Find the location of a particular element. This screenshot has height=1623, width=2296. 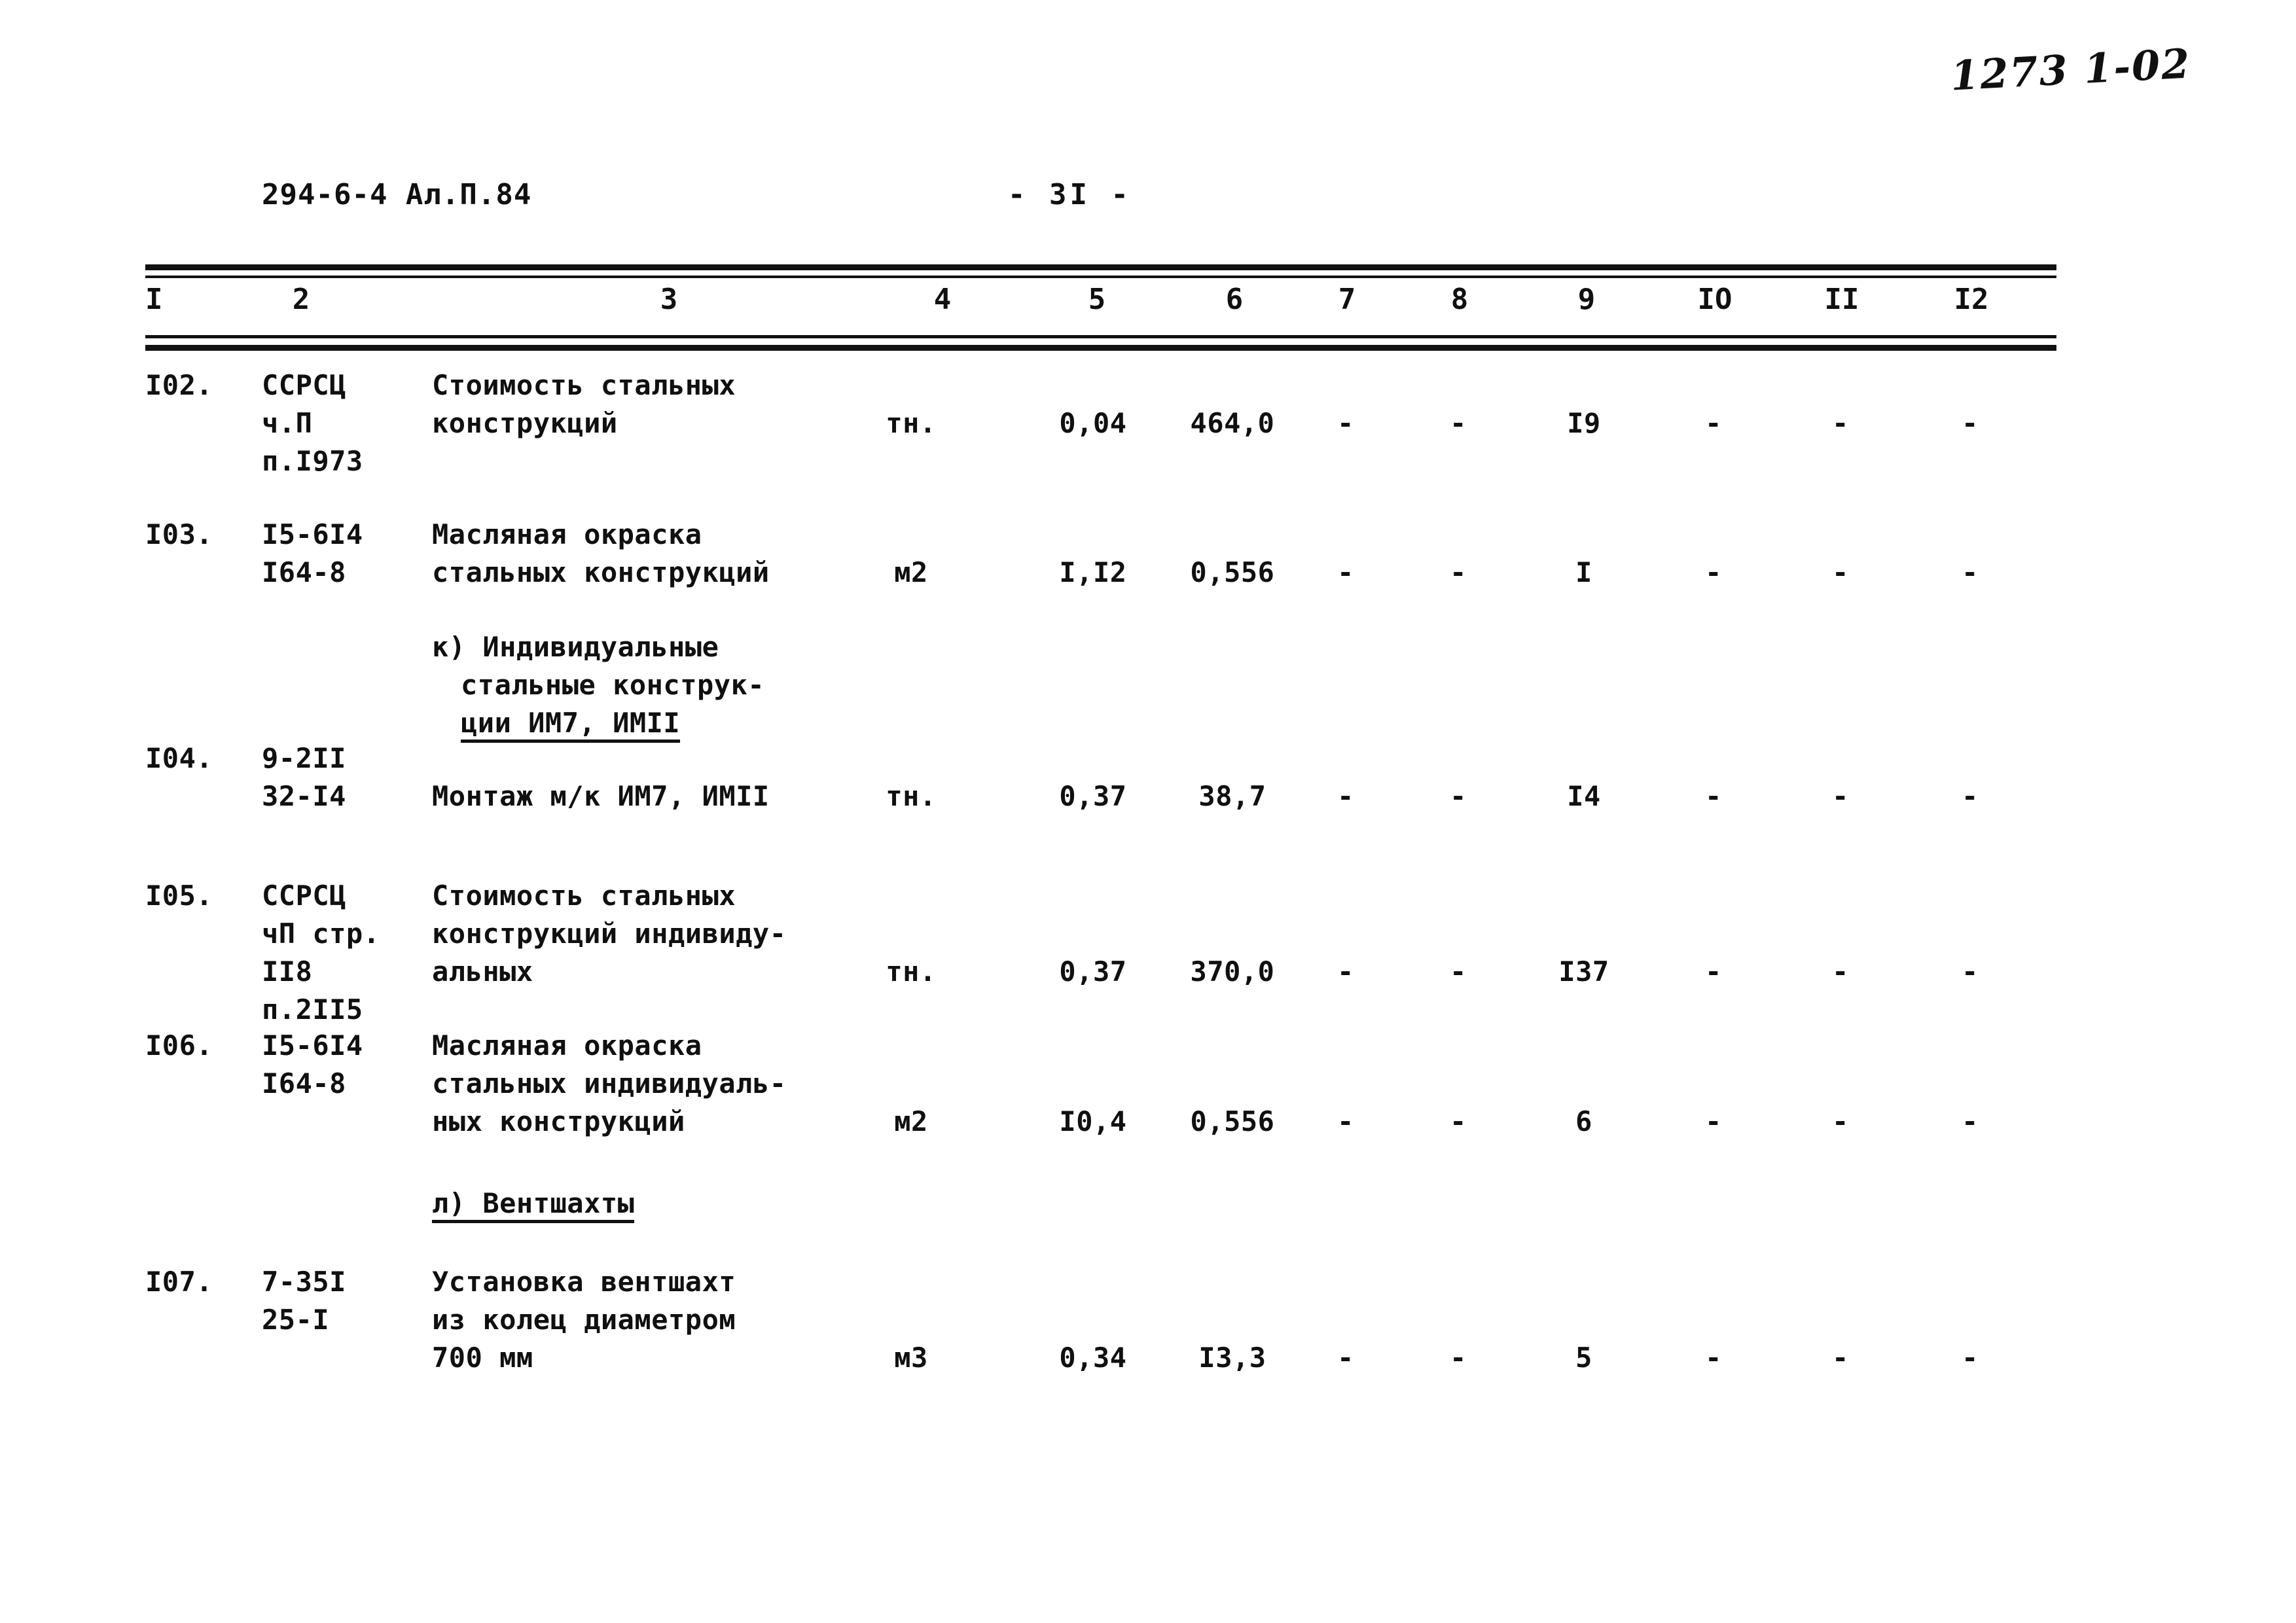

table-top-rule-secondary is located at coordinates (1100, 277).